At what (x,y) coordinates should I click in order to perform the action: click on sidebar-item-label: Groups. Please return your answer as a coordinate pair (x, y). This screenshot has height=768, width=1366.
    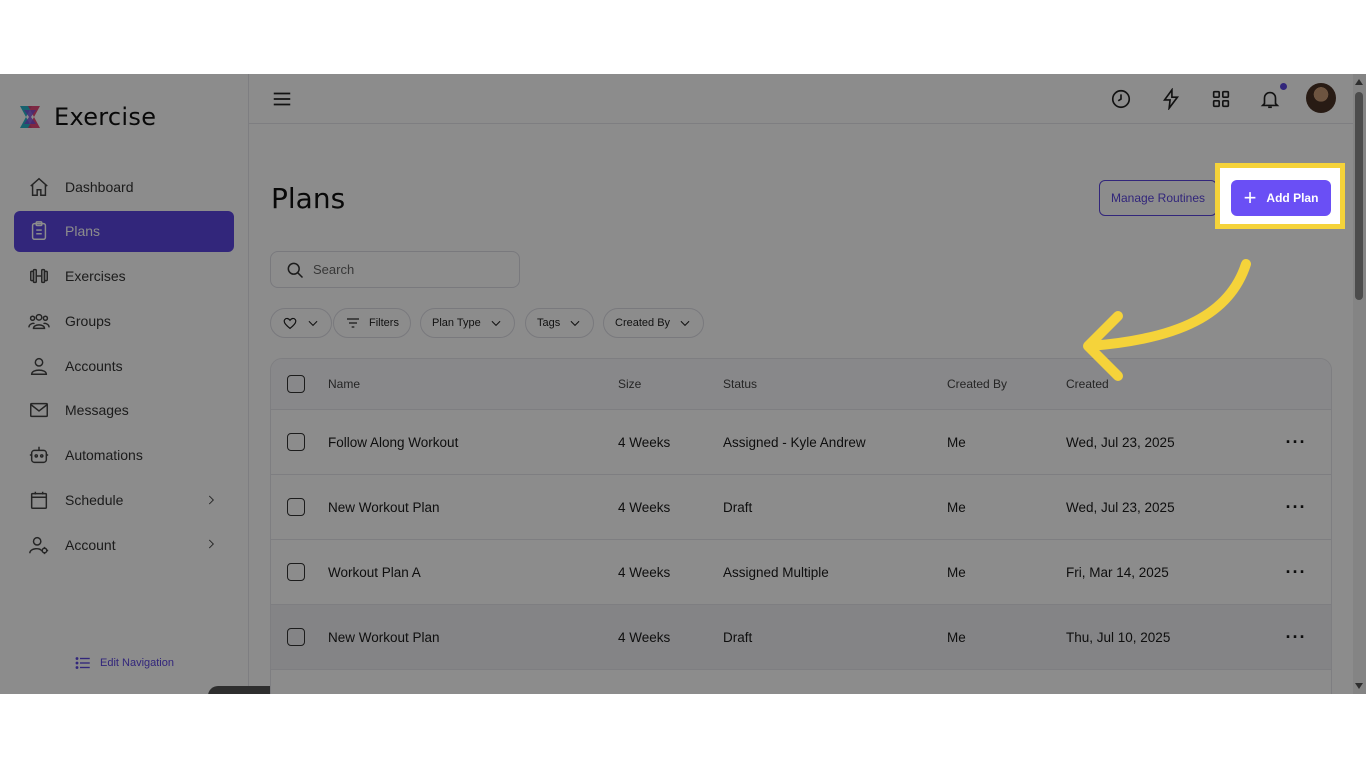
    Looking at the image, I should click on (88, 320).